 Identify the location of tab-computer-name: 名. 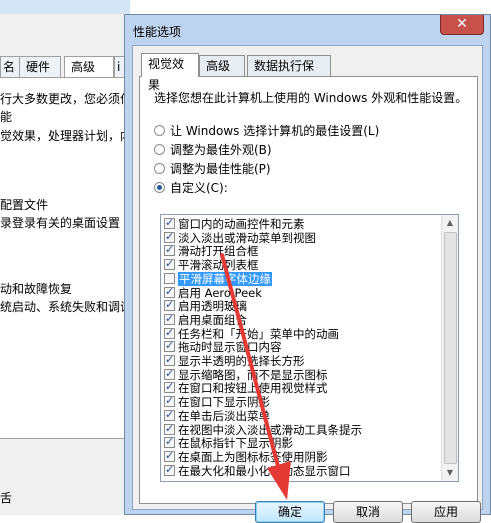
(10, 66).